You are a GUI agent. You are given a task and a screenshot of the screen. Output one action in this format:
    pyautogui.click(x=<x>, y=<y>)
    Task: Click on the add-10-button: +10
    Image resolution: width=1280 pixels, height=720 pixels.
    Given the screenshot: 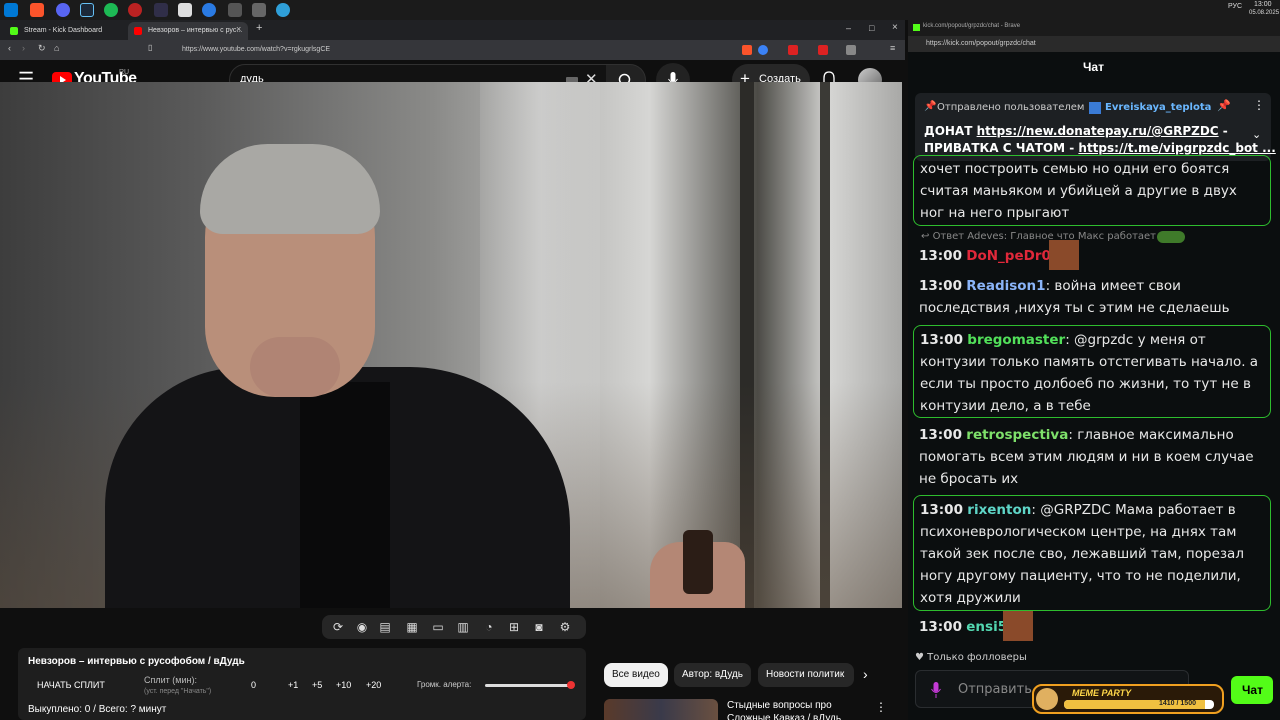 What is the action you would take?
    pyautogui.click(x=343, y=685)
    